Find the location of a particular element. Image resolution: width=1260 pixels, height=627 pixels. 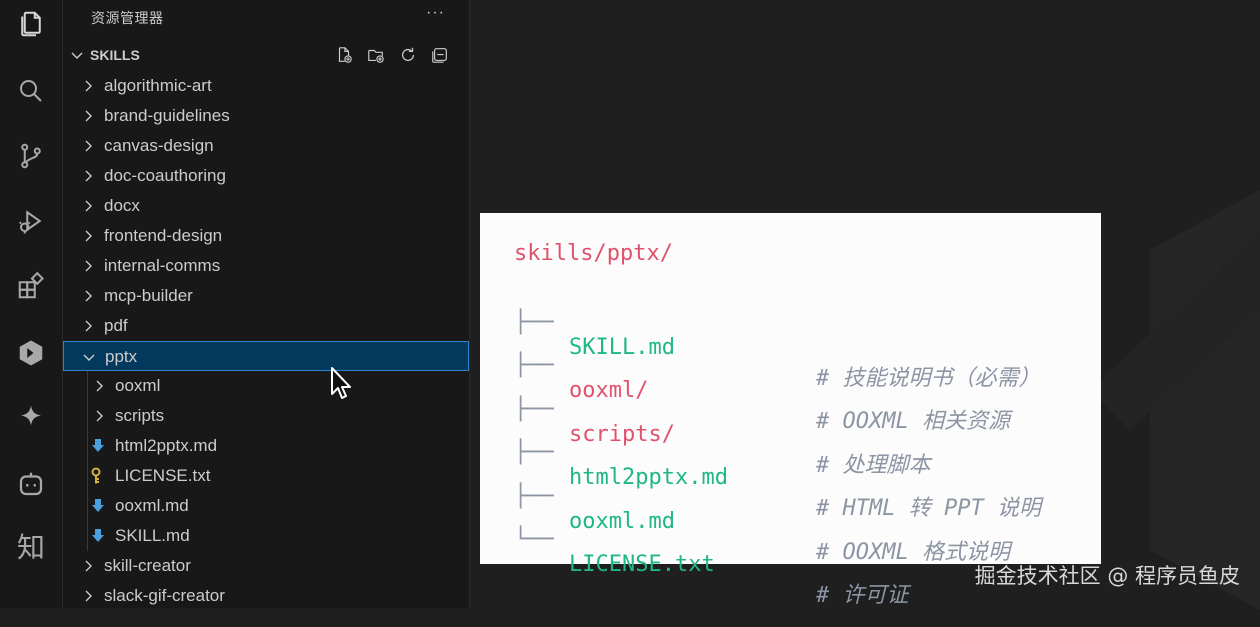

tree-item-pdf: pdf is located at coordinates (266, 326).